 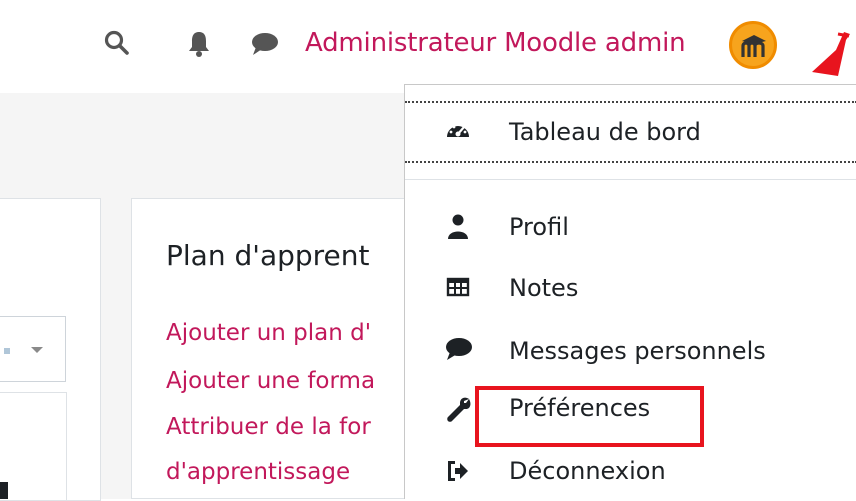 What do you see at coordinates (637, 351) in the screenshot?
I see `menu-item-label: Messages personnels` at bounding box center [637, 351].